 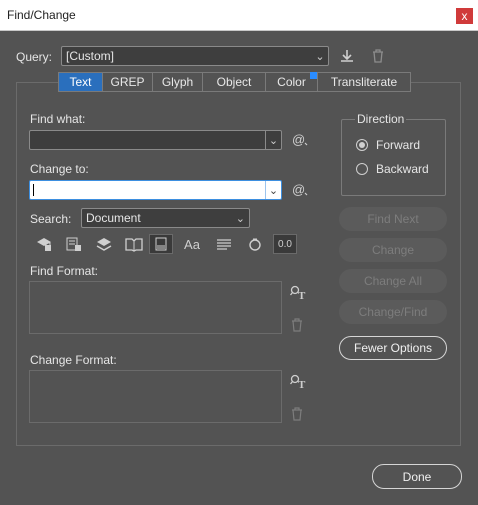 I want to click on tab-object: Object, so click(x=234, y=82).